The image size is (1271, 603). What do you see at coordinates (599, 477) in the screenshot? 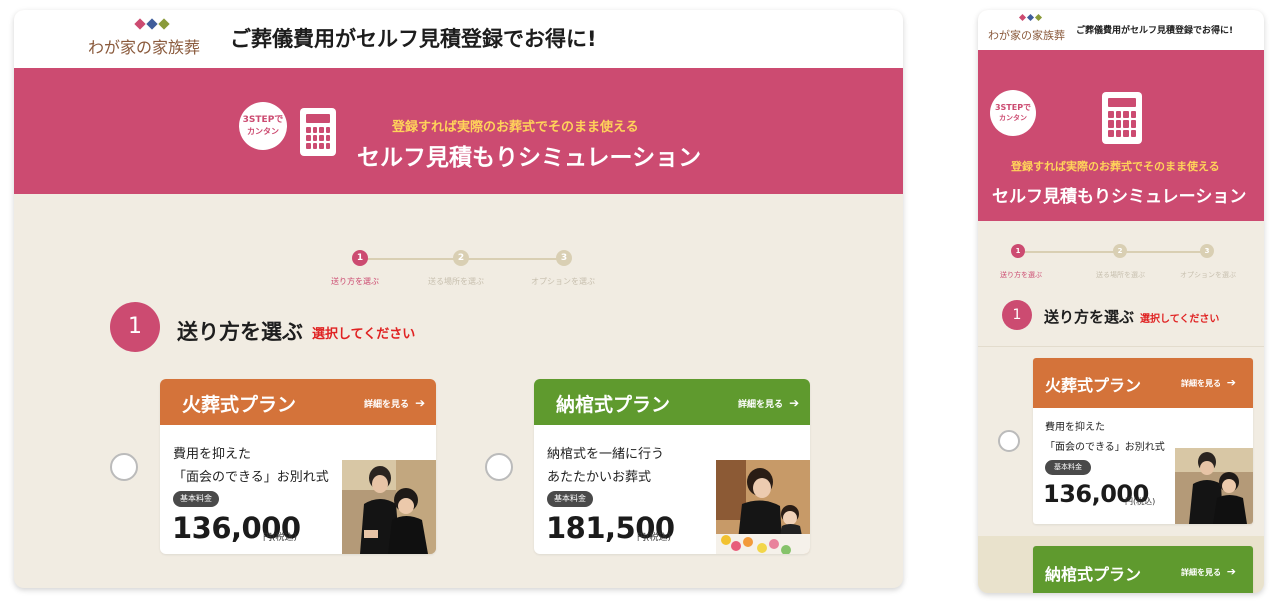
I see `plan-desc-line2: あたたかいお葬式` at bounding box center [599, 477].